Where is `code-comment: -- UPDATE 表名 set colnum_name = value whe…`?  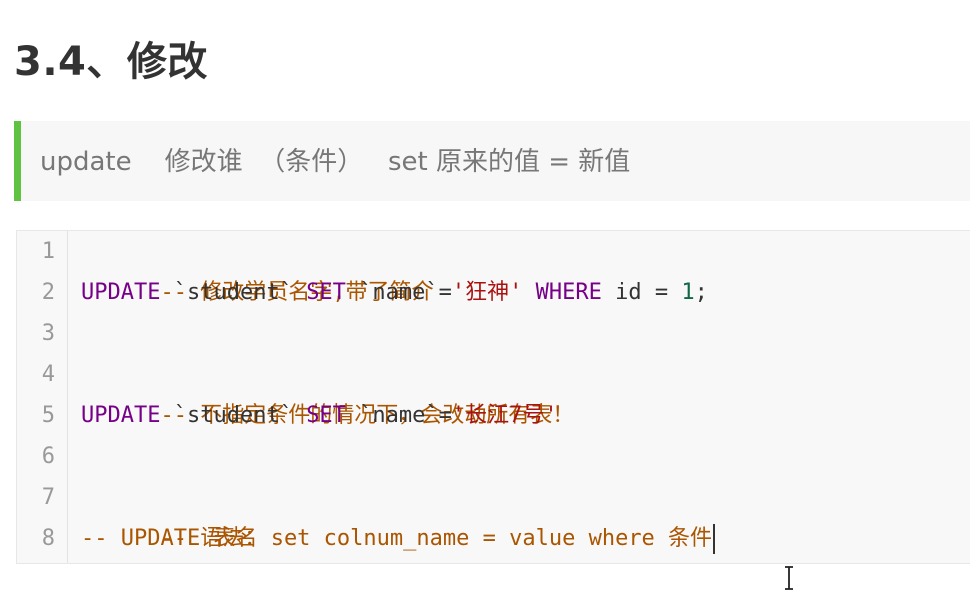 code-comment: -- UPDATE 表名 set colnum_name = value whe… is located at coordinates (397, 538).